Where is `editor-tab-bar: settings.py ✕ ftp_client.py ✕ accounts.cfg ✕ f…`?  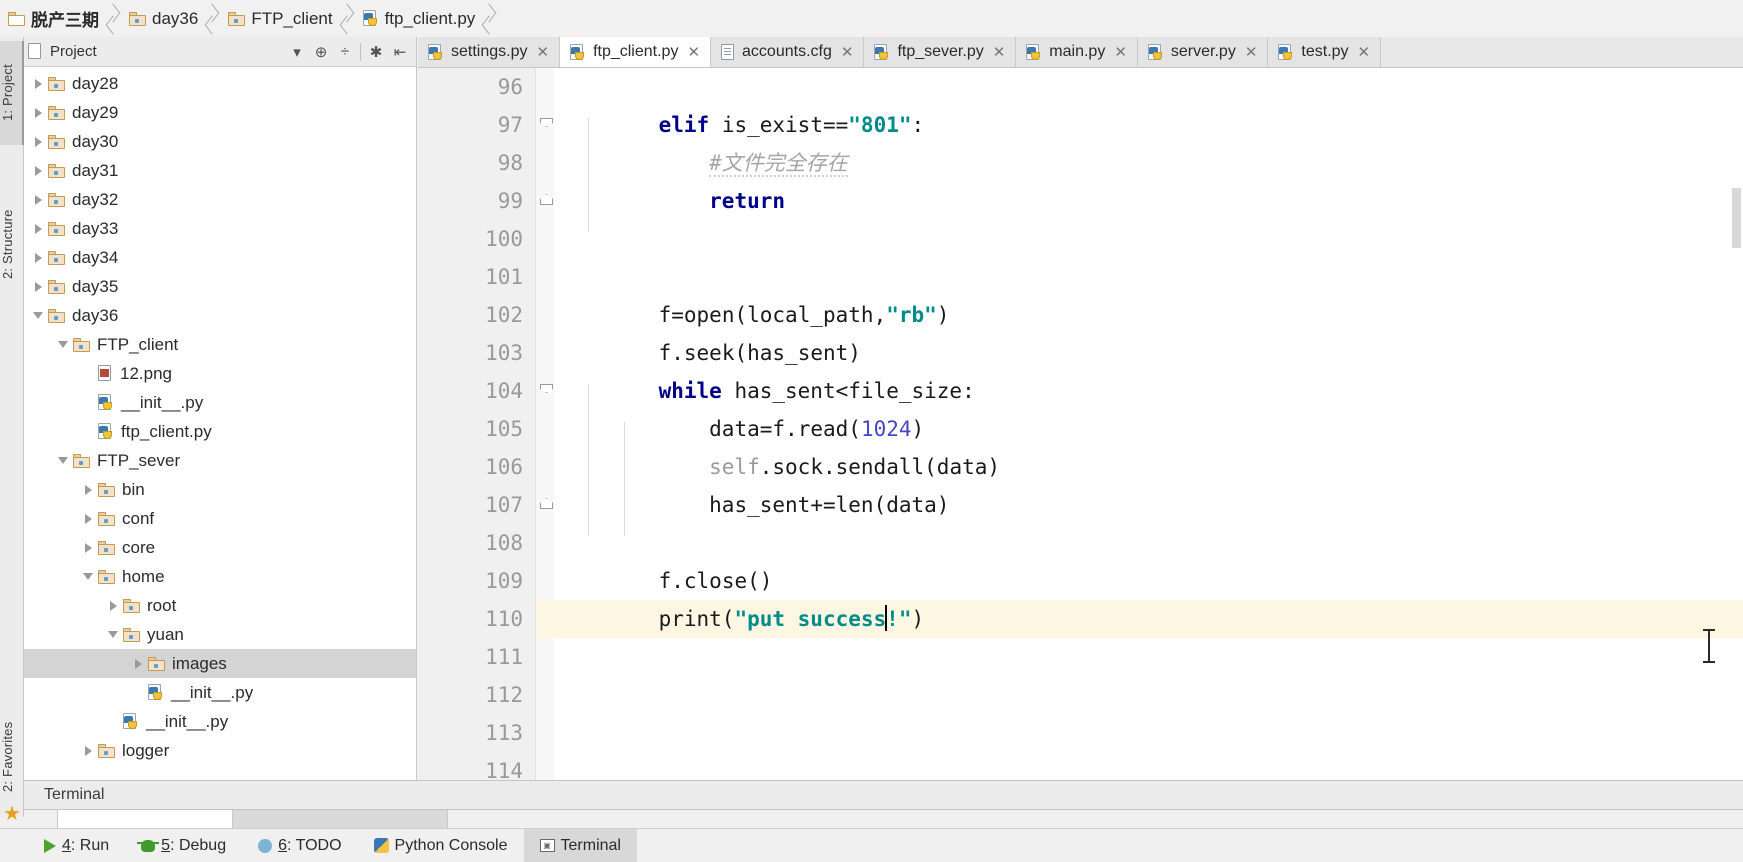 editor-tab-bar: settings.py ✕ ftp_client.py ✕ accounts.cfg ✕ f… is located at coordinates (1080, 52).